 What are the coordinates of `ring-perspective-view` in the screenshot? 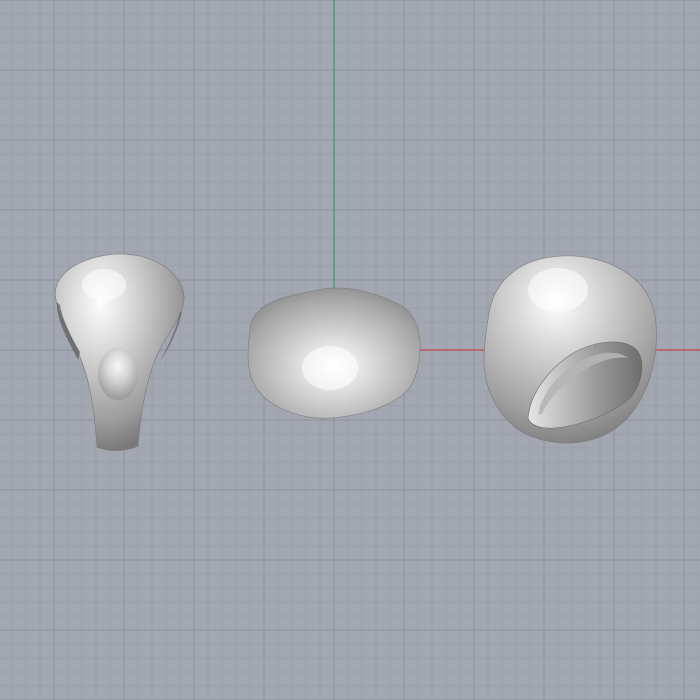 It's located at (570, 349).